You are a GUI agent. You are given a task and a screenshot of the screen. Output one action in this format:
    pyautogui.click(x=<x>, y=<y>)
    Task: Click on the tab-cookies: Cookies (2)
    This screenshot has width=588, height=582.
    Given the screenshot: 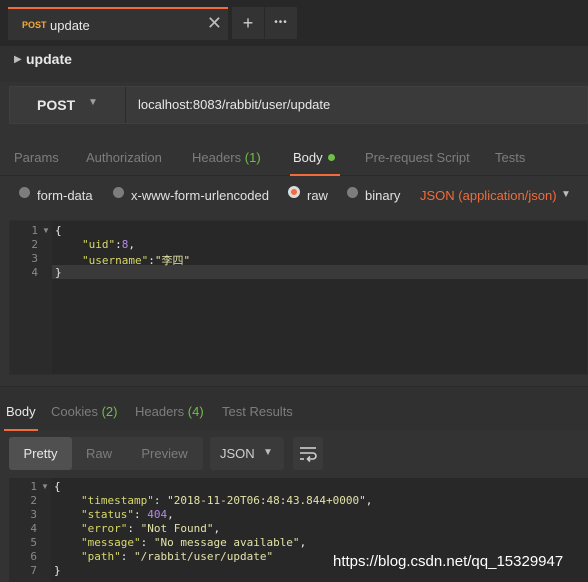 What is the action you would take?
    pyautogui.click(x=84, y=411)
    